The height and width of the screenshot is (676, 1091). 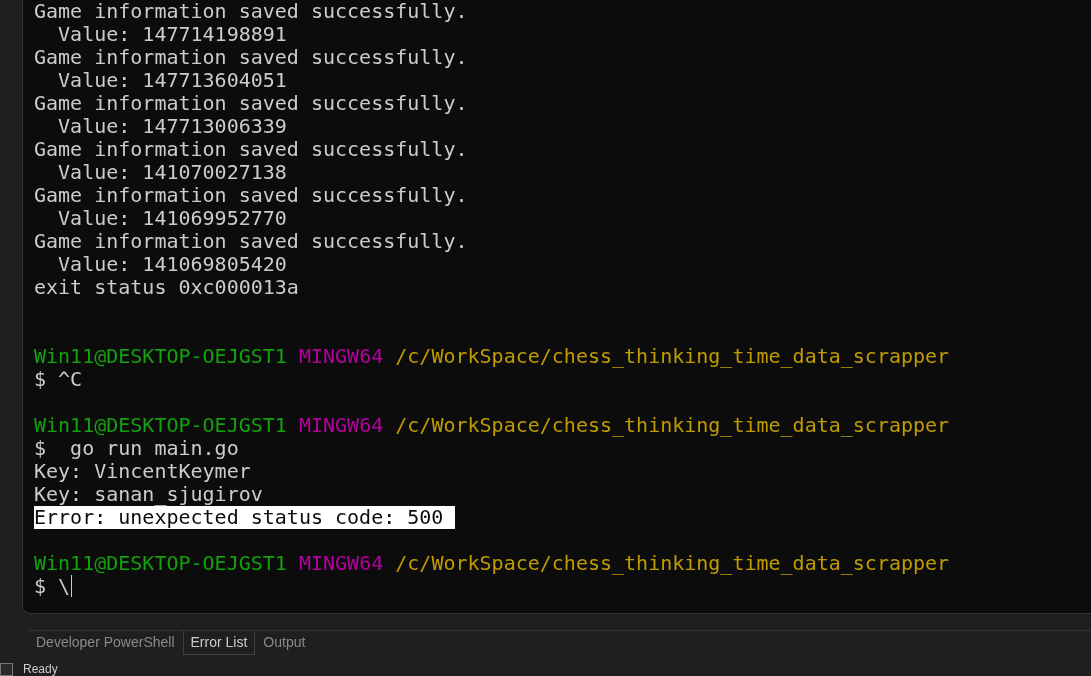 I want to click on terminal-output-line: Value: 141069952770, so click(x=172, y=218).